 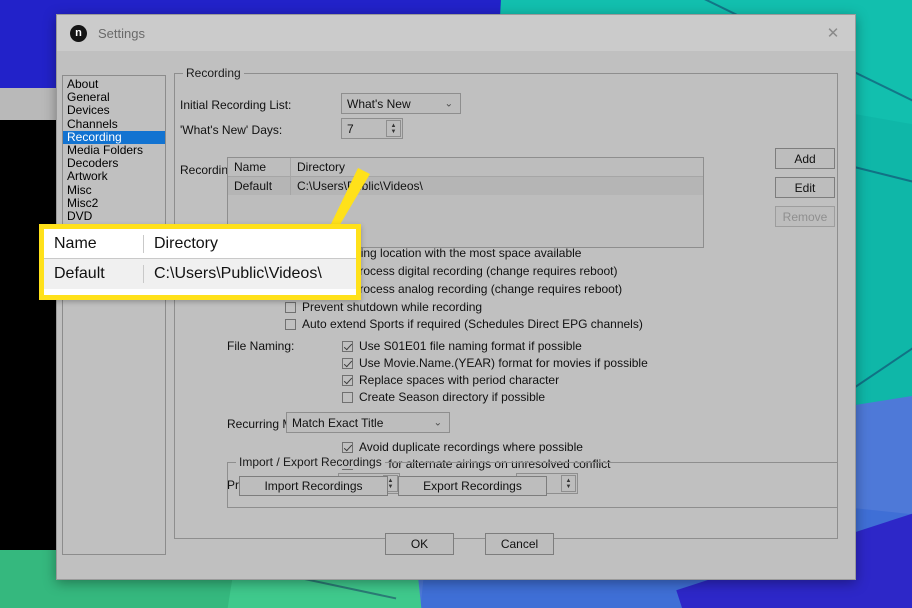 I want to click on recurring-match-value: Match Exact Title, so click(x=338, y=422).